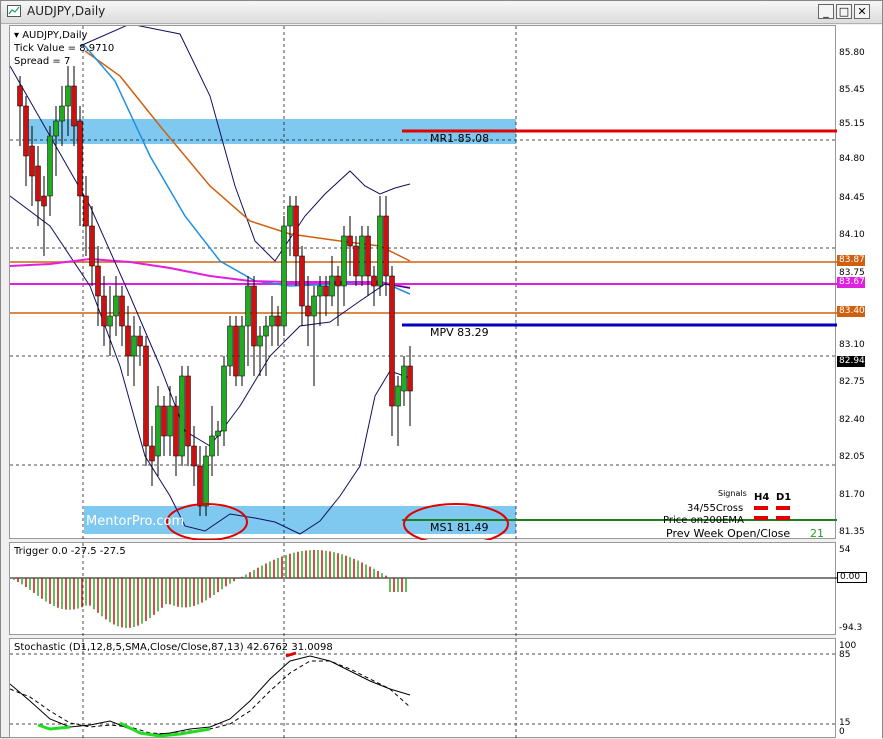  What do you see at coordinates (852, 532) in the screenshot?
I see `y-tick: 81.35` at bounding box center [852, 532].